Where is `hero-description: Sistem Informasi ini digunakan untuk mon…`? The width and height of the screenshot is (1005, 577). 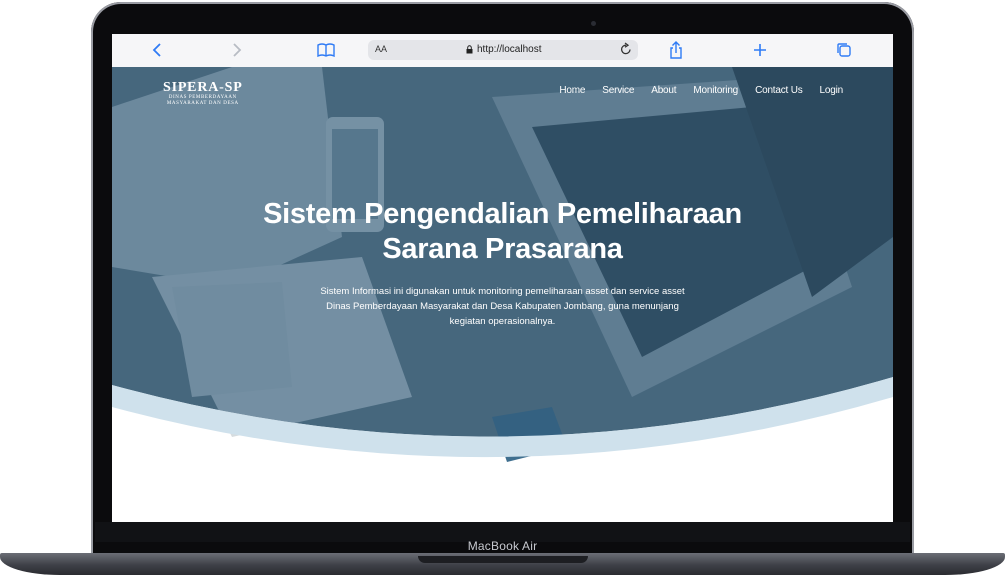 hero-description: Sistem Informasi ini digunakan untuk mon… is located at coordinates (502, 306).